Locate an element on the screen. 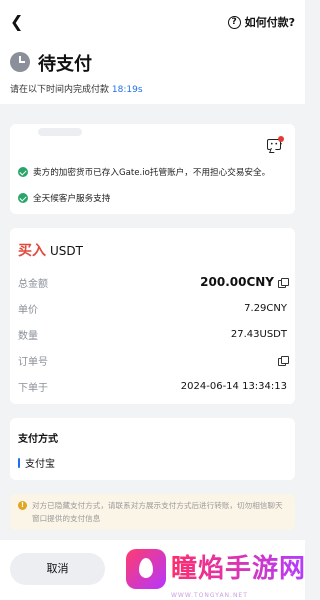  row-label: 总金额 is located at coordinates (33, 284).